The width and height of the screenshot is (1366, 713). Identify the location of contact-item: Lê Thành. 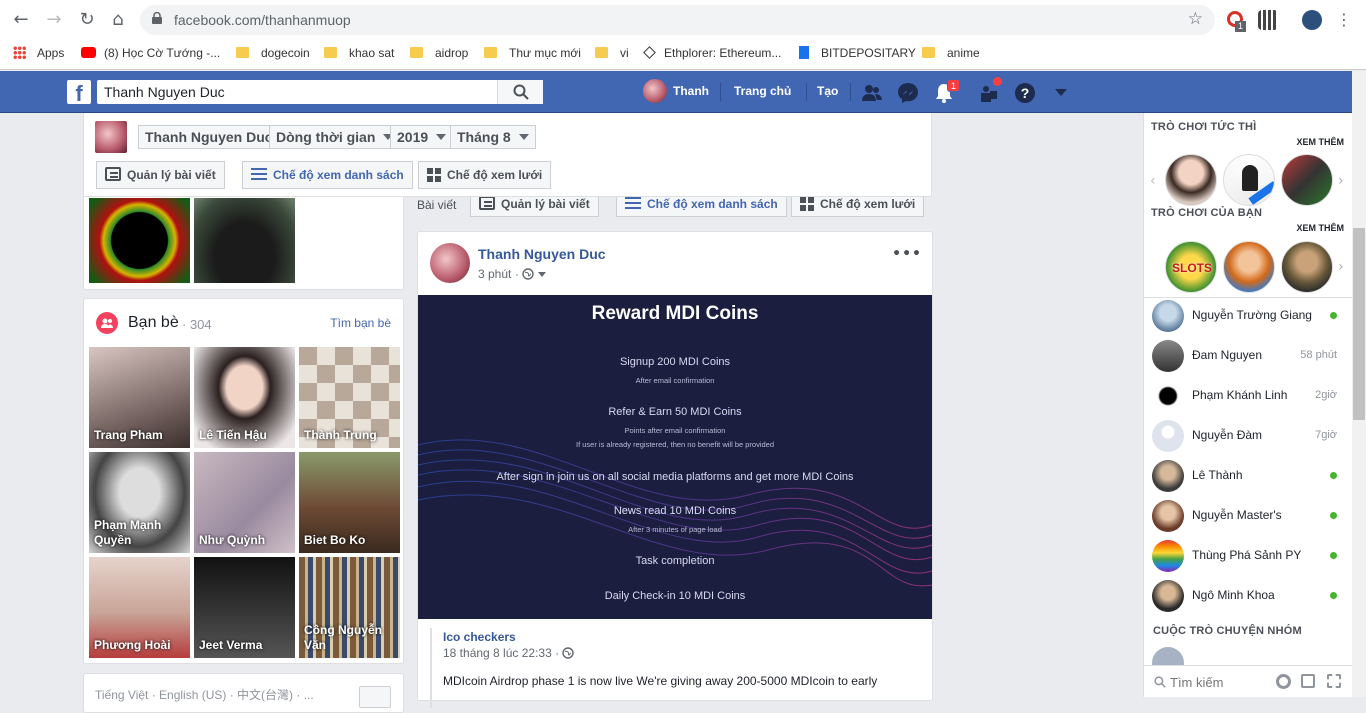
(1248, 476).